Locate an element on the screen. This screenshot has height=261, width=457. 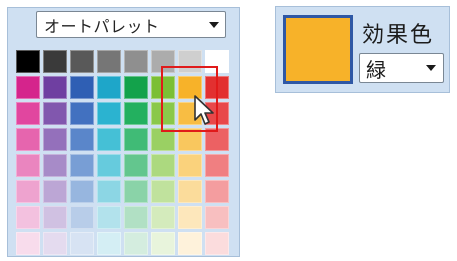
effect-color-swatch is located at coordinates (318, 49).